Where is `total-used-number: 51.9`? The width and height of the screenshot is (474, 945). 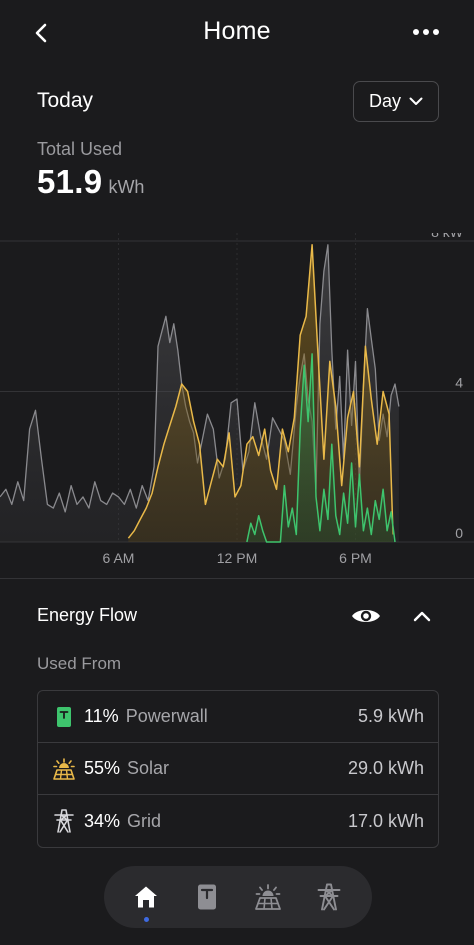
total-used-number: 51.9 is located at coordinates (70, 181).